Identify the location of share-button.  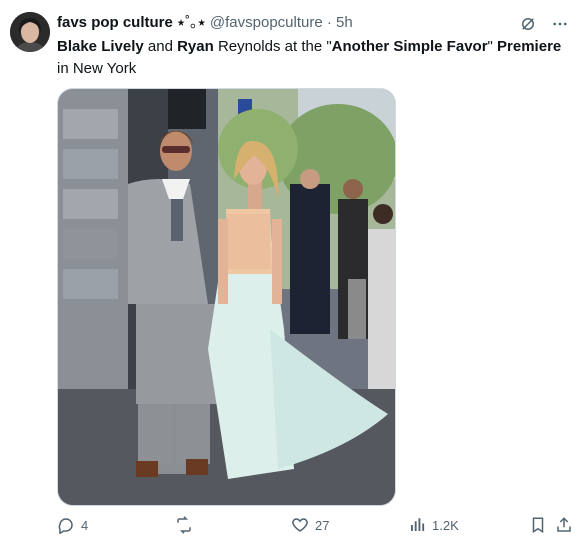
(564, 525).